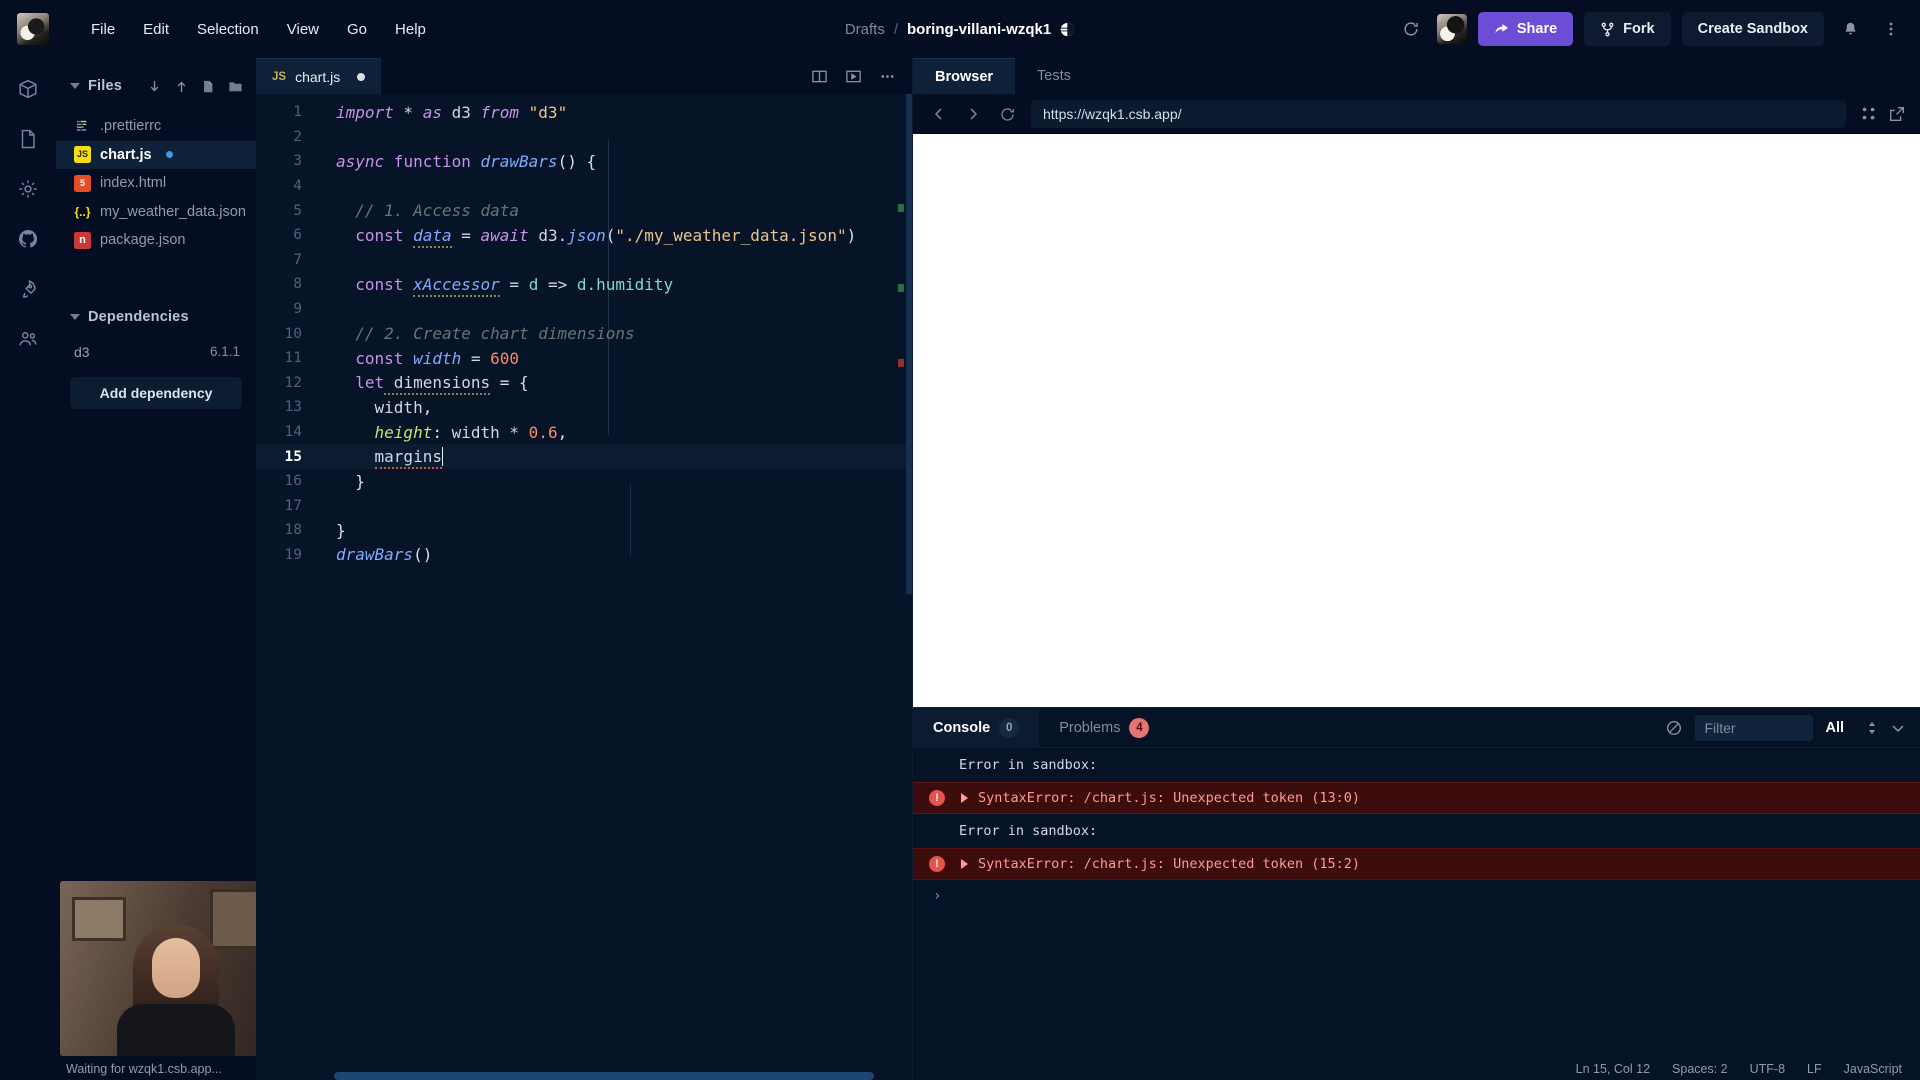 The image size is (1920, 1080). What do you see at coordinates (979, 29) in the screenshot?
I see `breadcrumb-sandbox-name: boring-villani-wzqk1` at bounding box center [979, 29].